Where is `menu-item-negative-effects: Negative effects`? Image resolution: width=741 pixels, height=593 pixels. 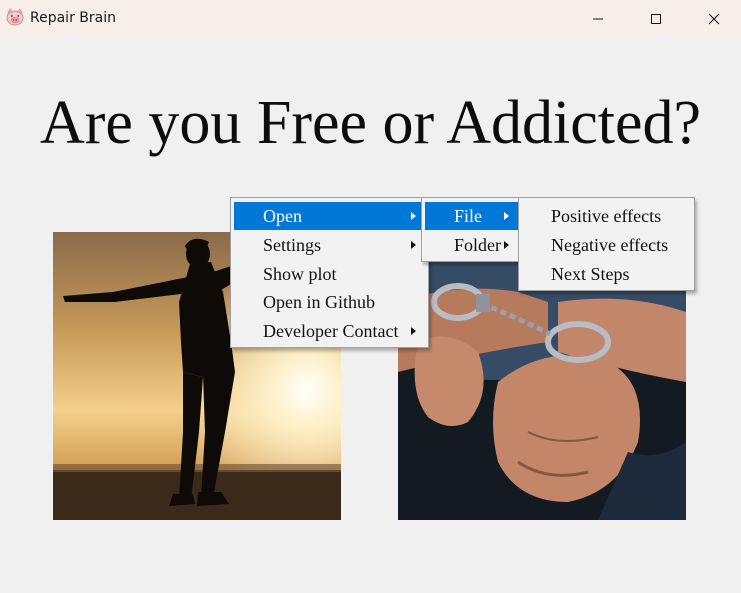
menu-item-negative-effects: Negative effects is located at coordinates (607, 245).